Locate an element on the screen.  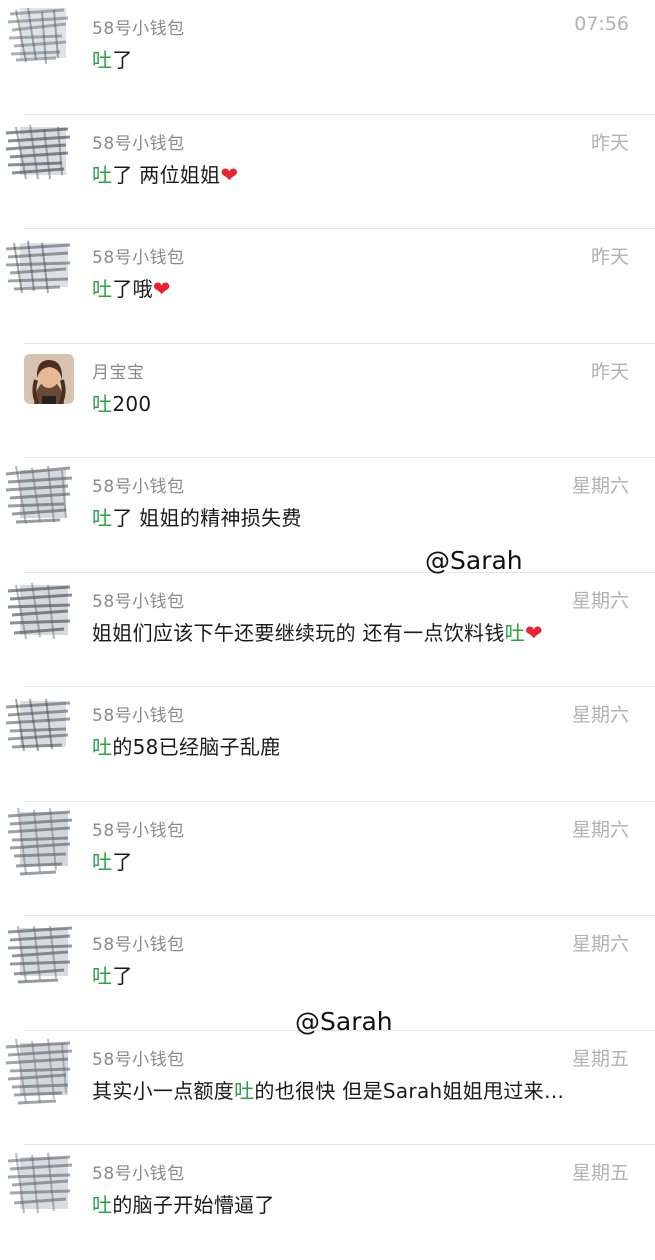
portrait-avatar-icon is located at coordinates (49, 378).